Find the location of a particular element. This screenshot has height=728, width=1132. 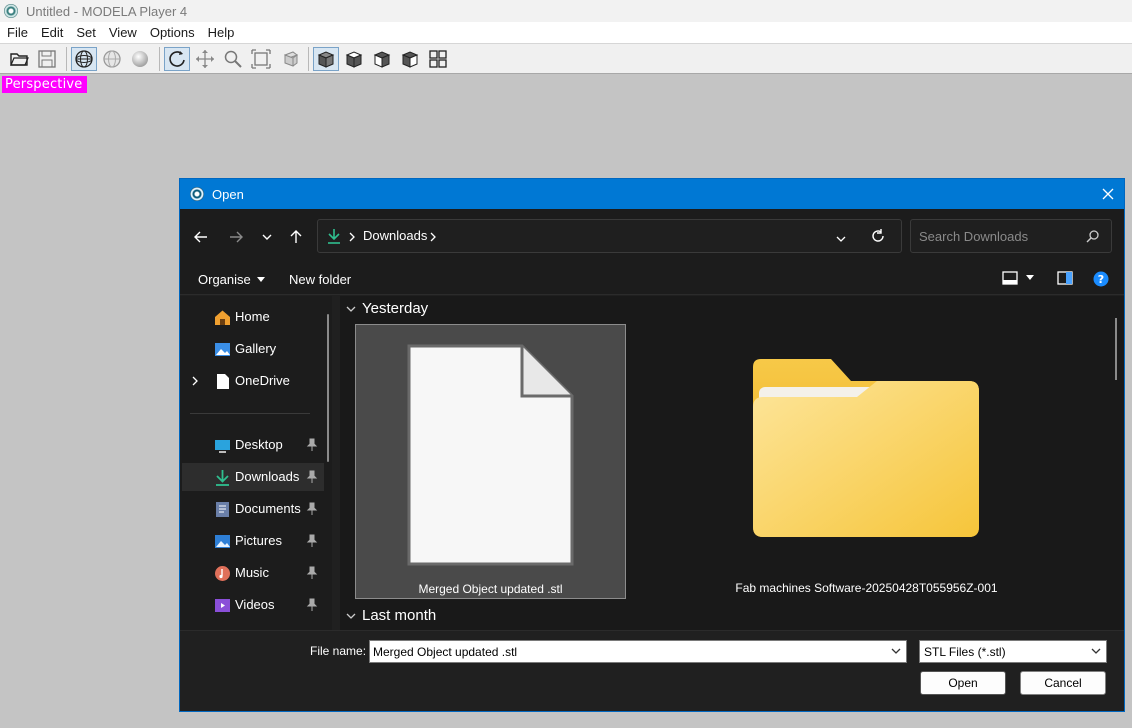

command-bar: Organise New folder ? is located at coordinates (652, 281).